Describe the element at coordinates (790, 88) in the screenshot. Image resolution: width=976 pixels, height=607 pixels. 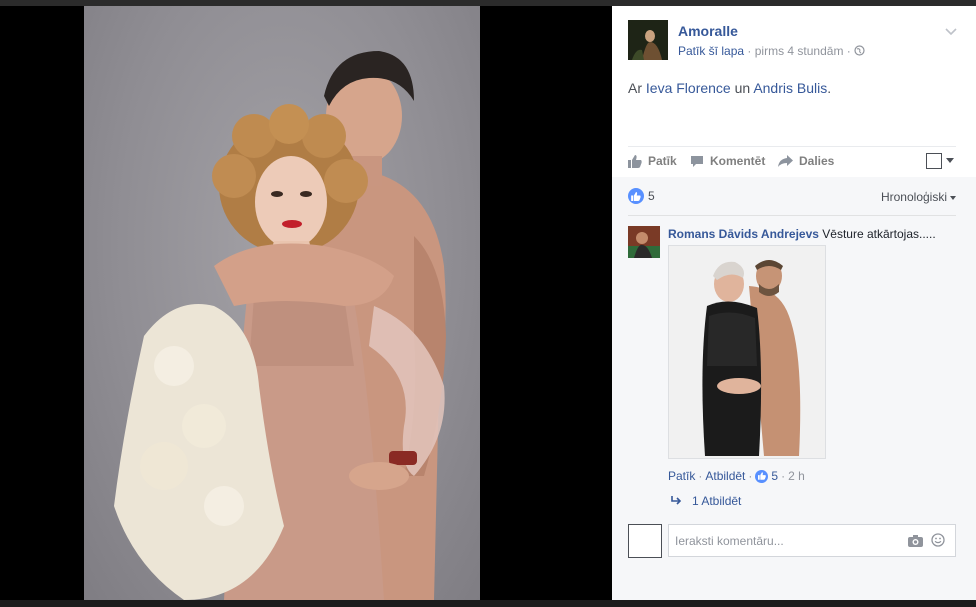
I see `tagged-person-link: Andris Bulis` at that location.